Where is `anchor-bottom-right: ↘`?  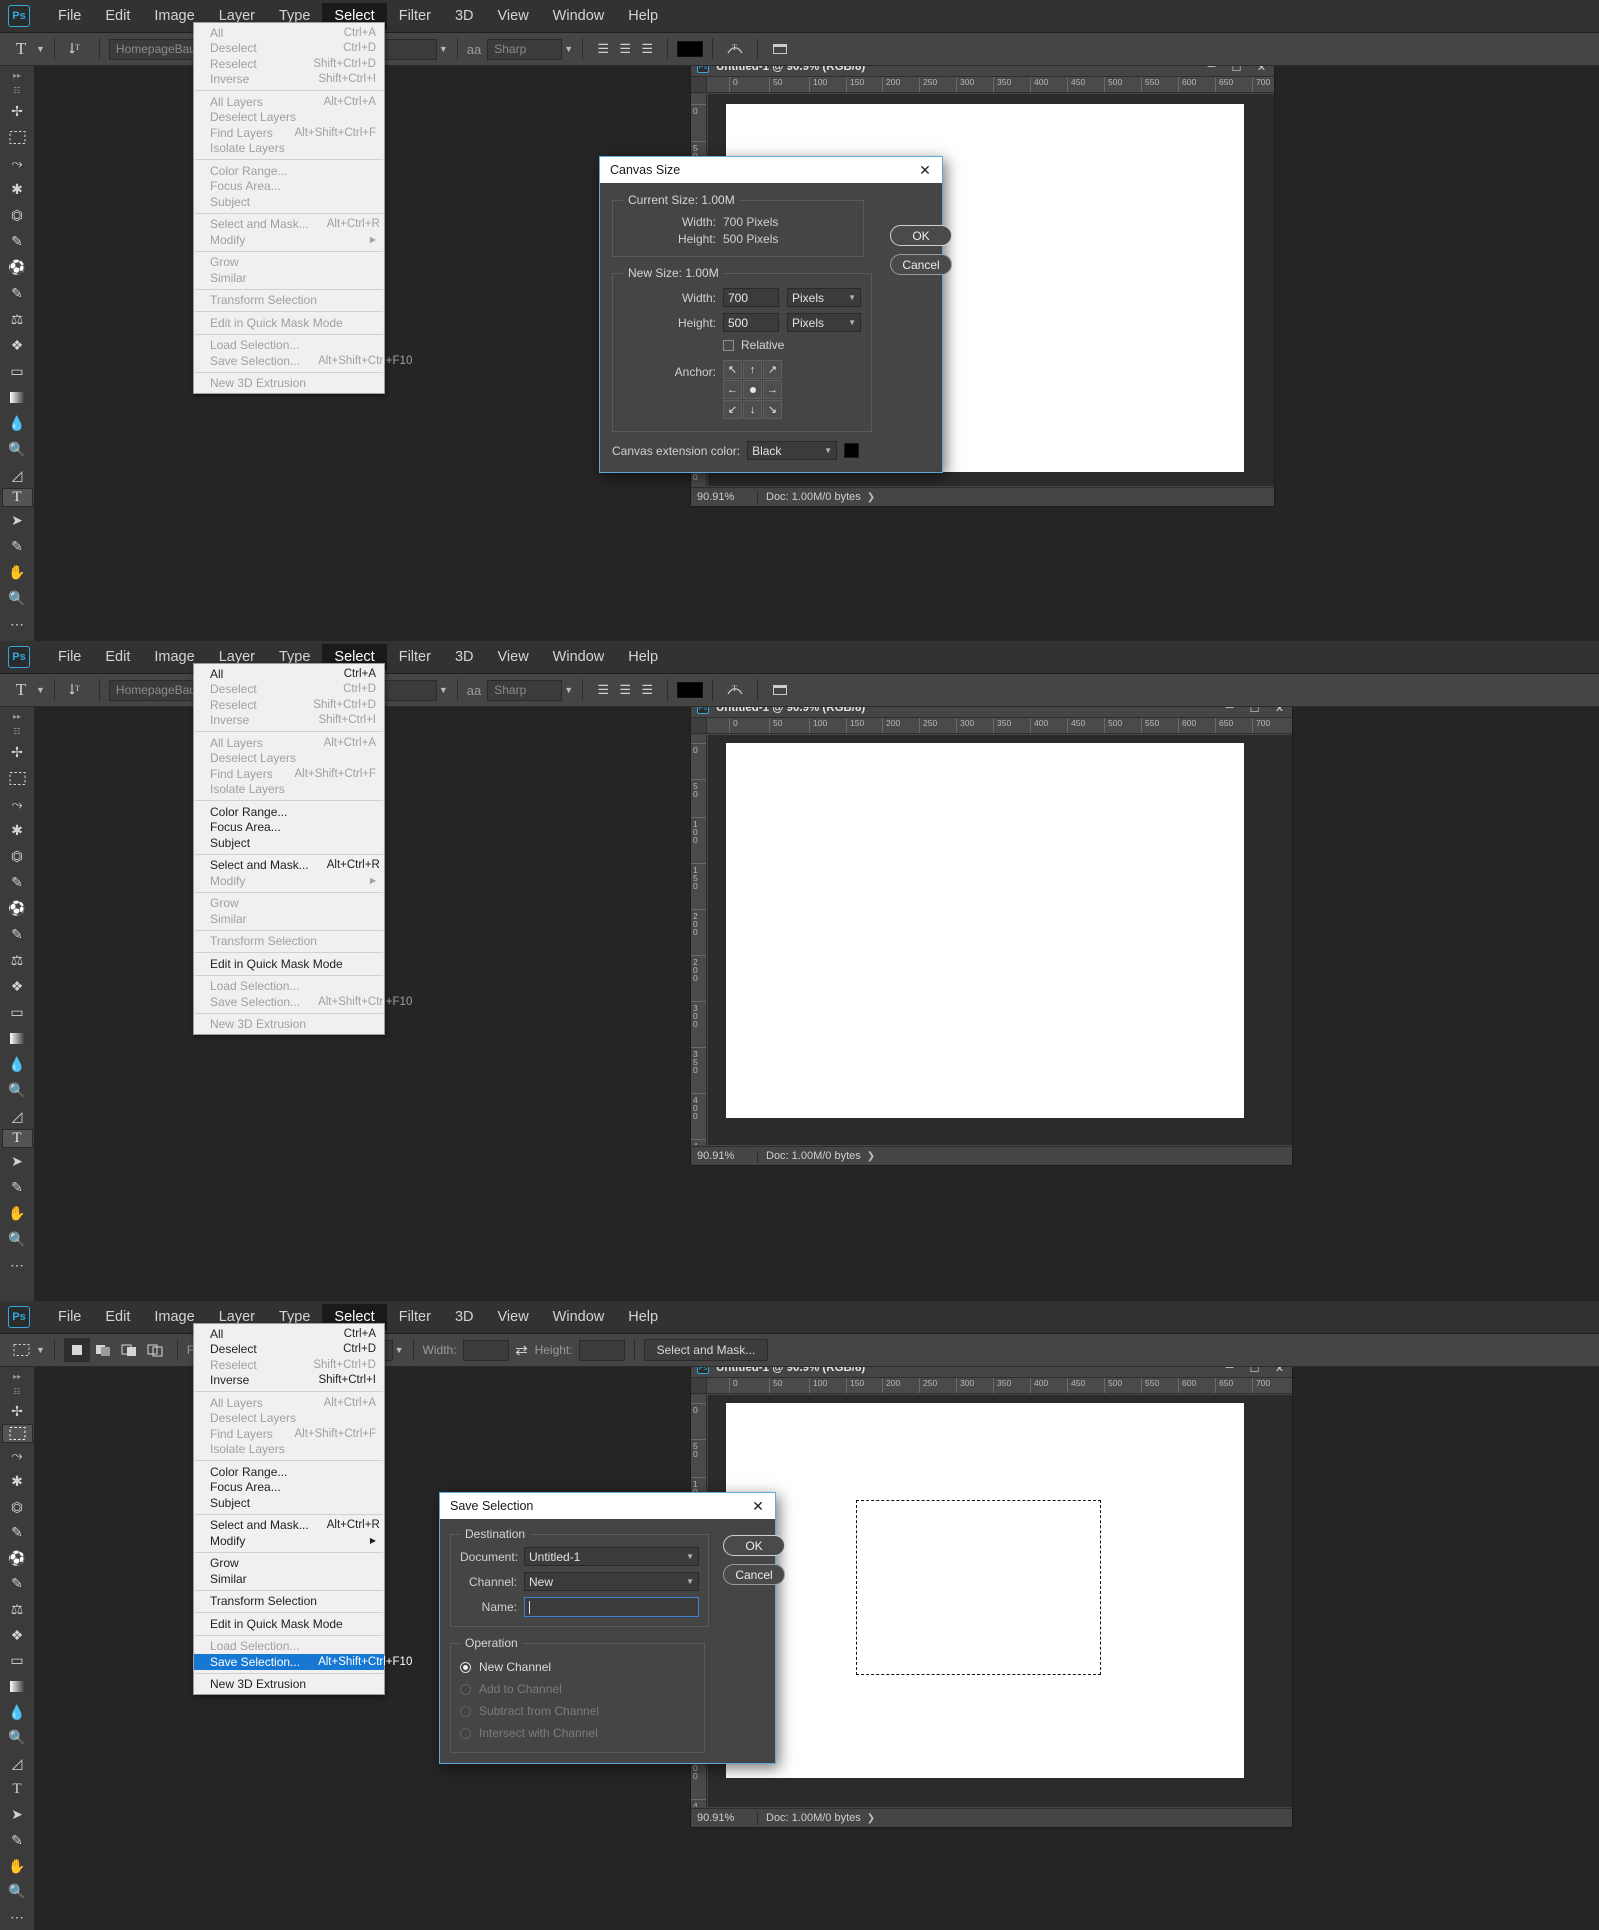
anchor-bottom-right: ↘ is located at coordinates (772, 409).